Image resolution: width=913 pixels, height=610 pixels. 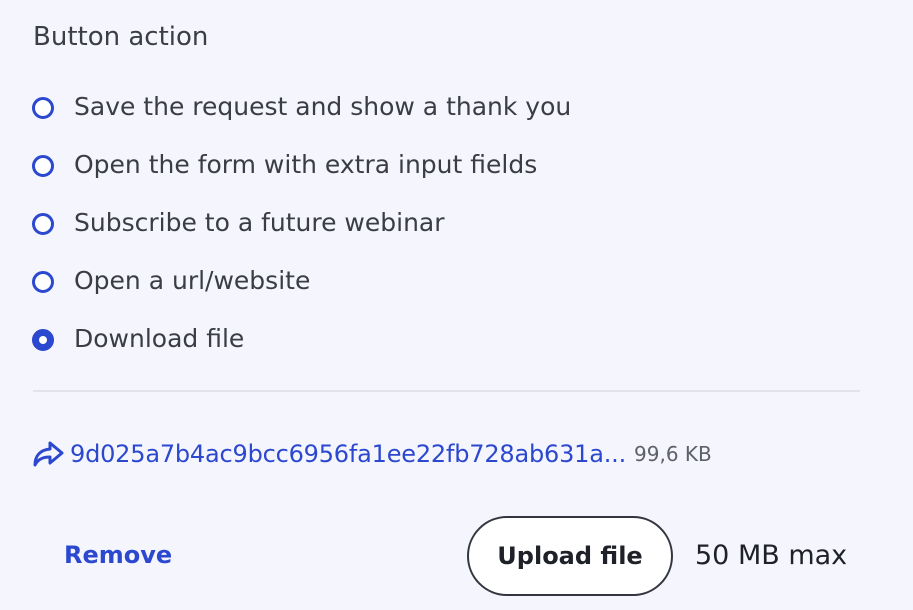 What do you see at coordinates (771, 555) in the screenshot?
I see `max-size-label: 50 MB max` at bounding box center [771, 555].